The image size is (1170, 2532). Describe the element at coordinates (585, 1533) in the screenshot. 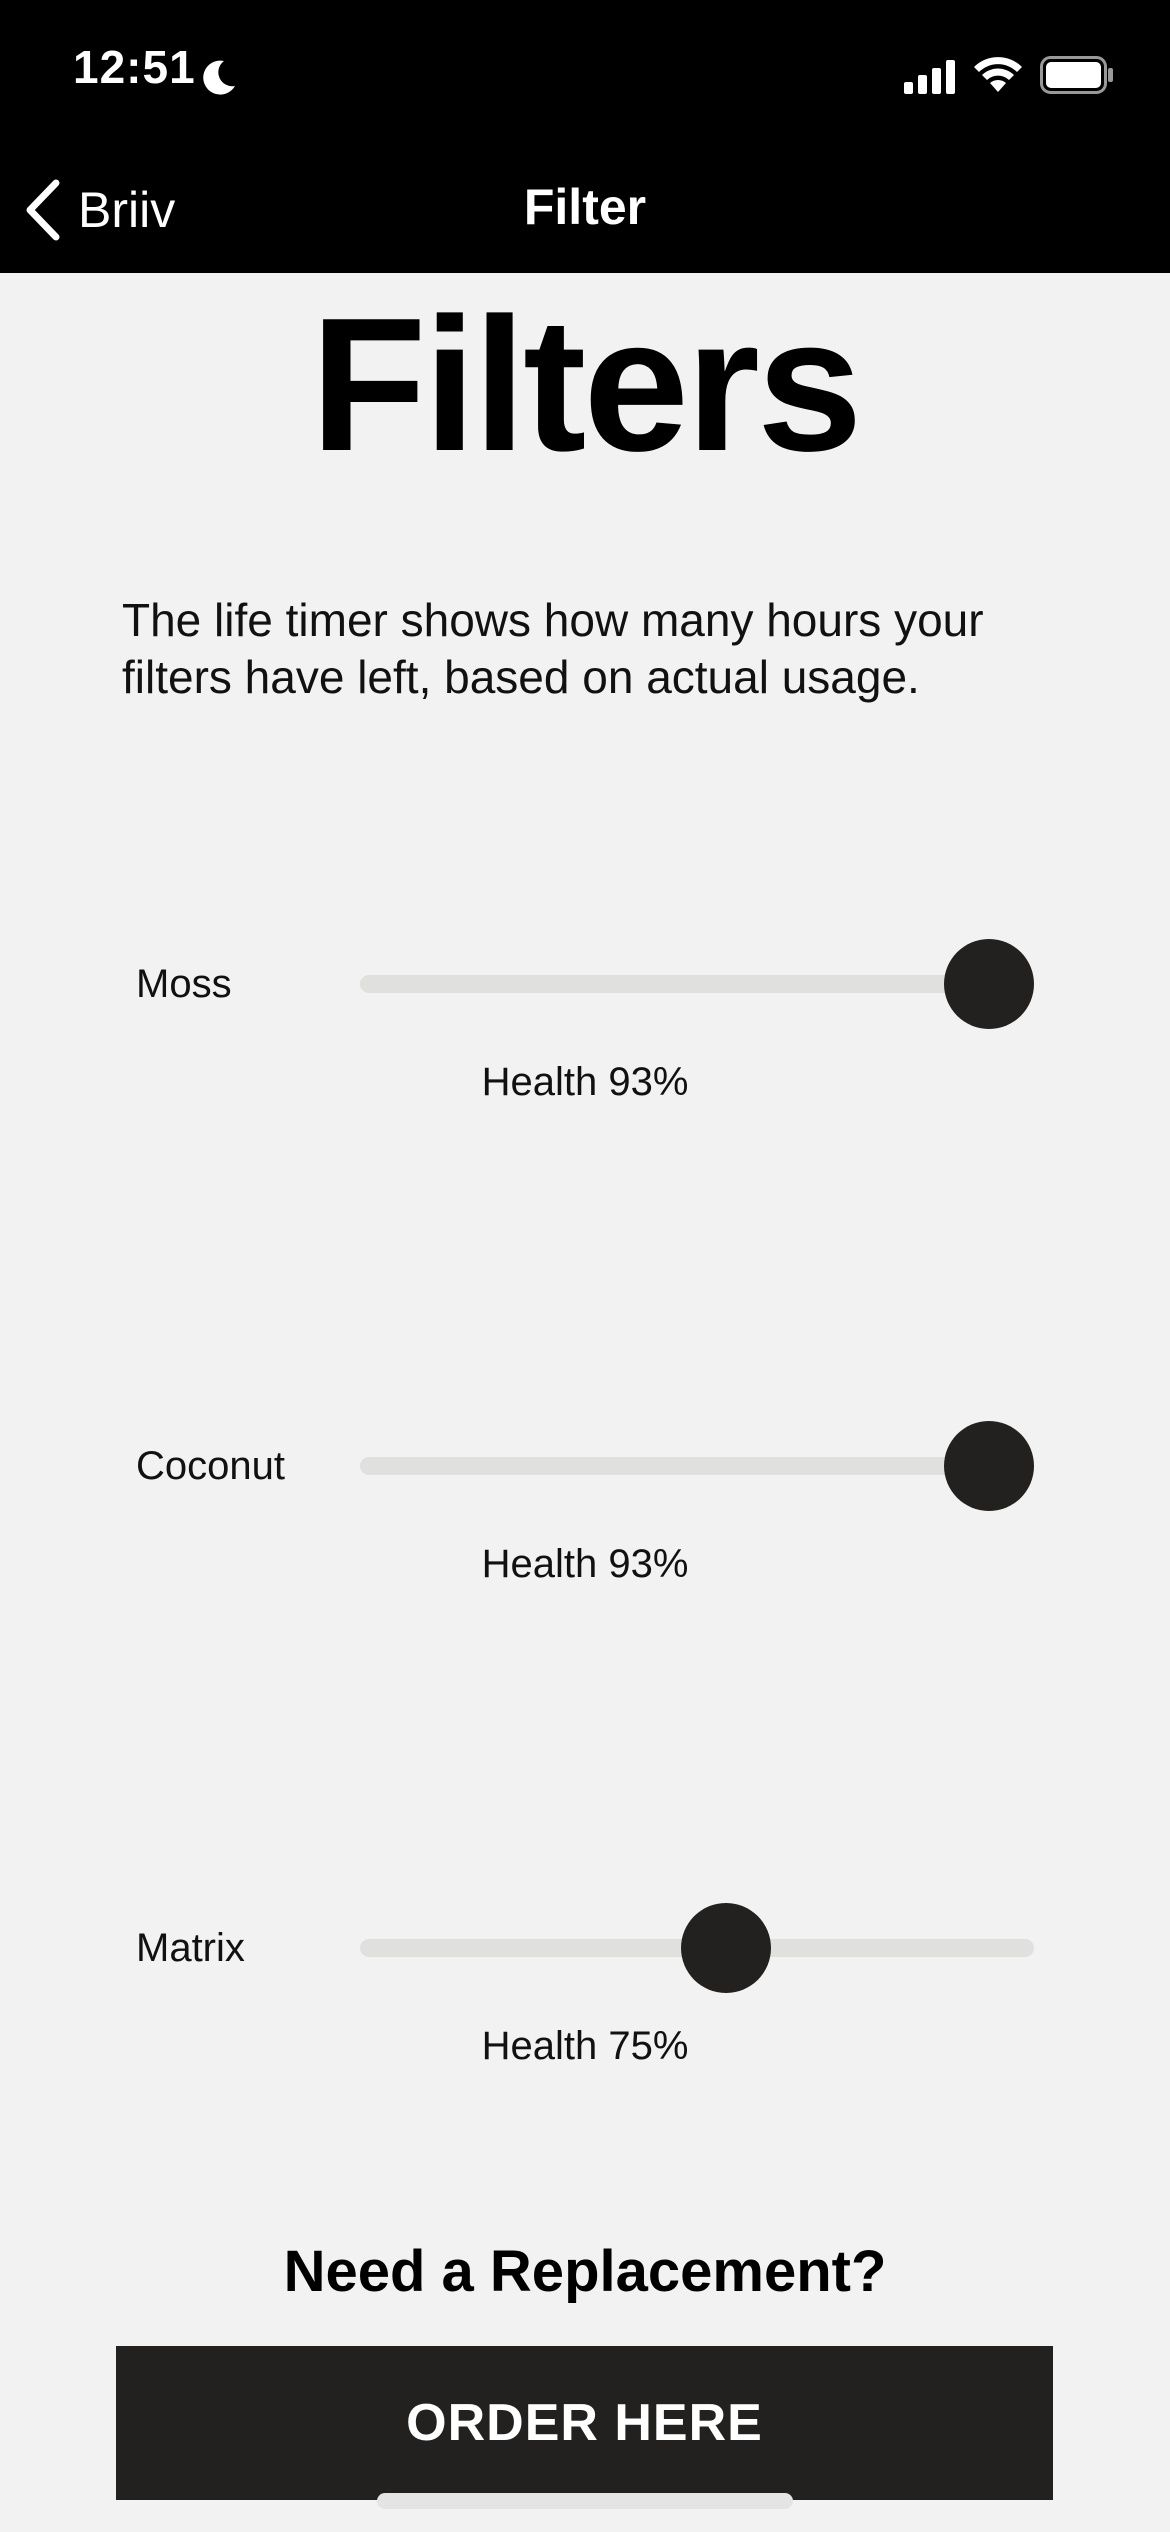

I see `filter-row-coconut: Coconut Health 93%` at that location.